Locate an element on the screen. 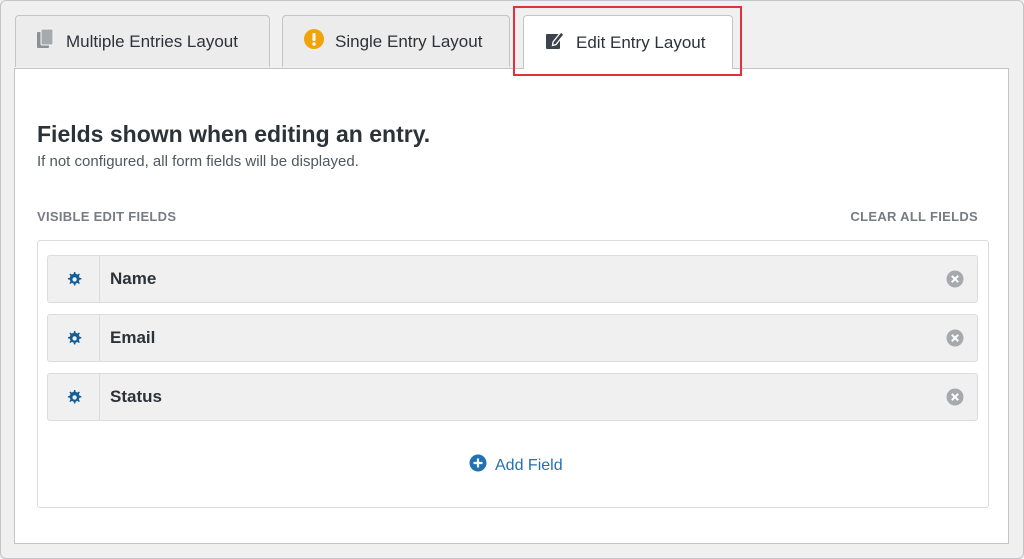 This screenshot has height=559, width=1024. warning-icon is located at coordinates (314, 41).